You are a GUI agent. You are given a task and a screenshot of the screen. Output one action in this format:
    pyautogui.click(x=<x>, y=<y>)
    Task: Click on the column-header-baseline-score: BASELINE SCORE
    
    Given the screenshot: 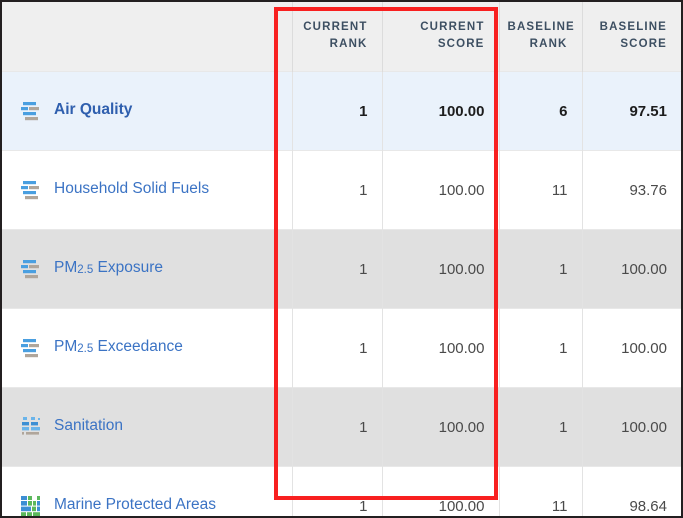 What is the action you would take?
    pyautogui.click(x=631, y=37)
    